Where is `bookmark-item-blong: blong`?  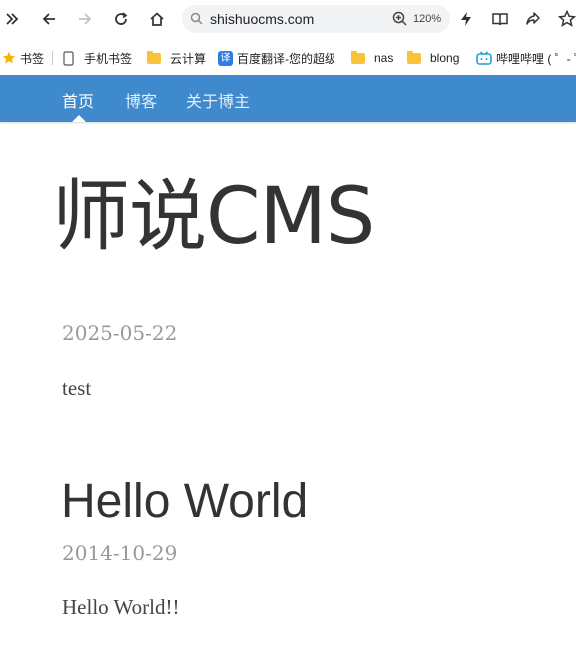
bookmark-item-blong: blong is located at coordinates (433, 58).